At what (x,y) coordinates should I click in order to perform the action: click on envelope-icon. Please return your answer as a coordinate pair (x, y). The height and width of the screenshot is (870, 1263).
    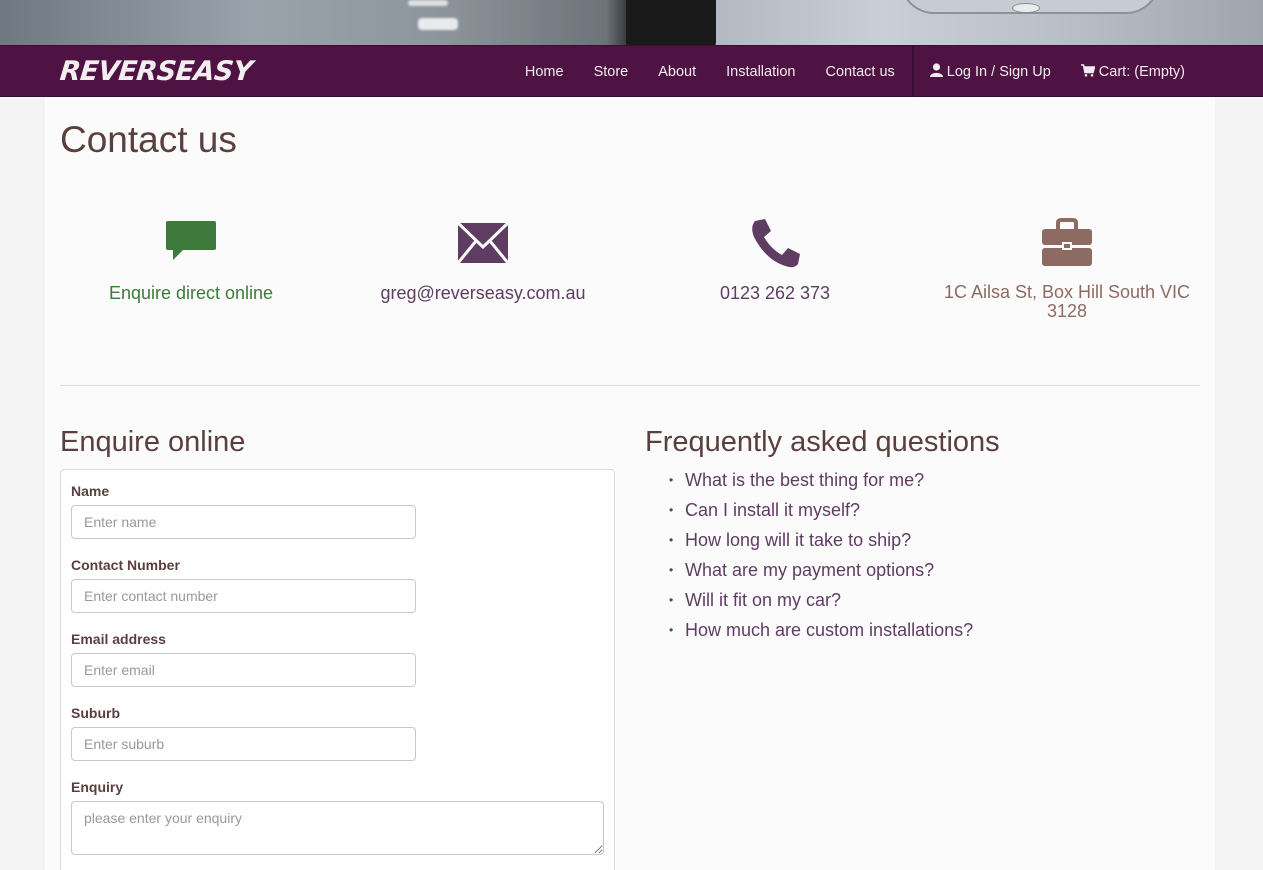
    Looking at the image, I should click on (483, 242).